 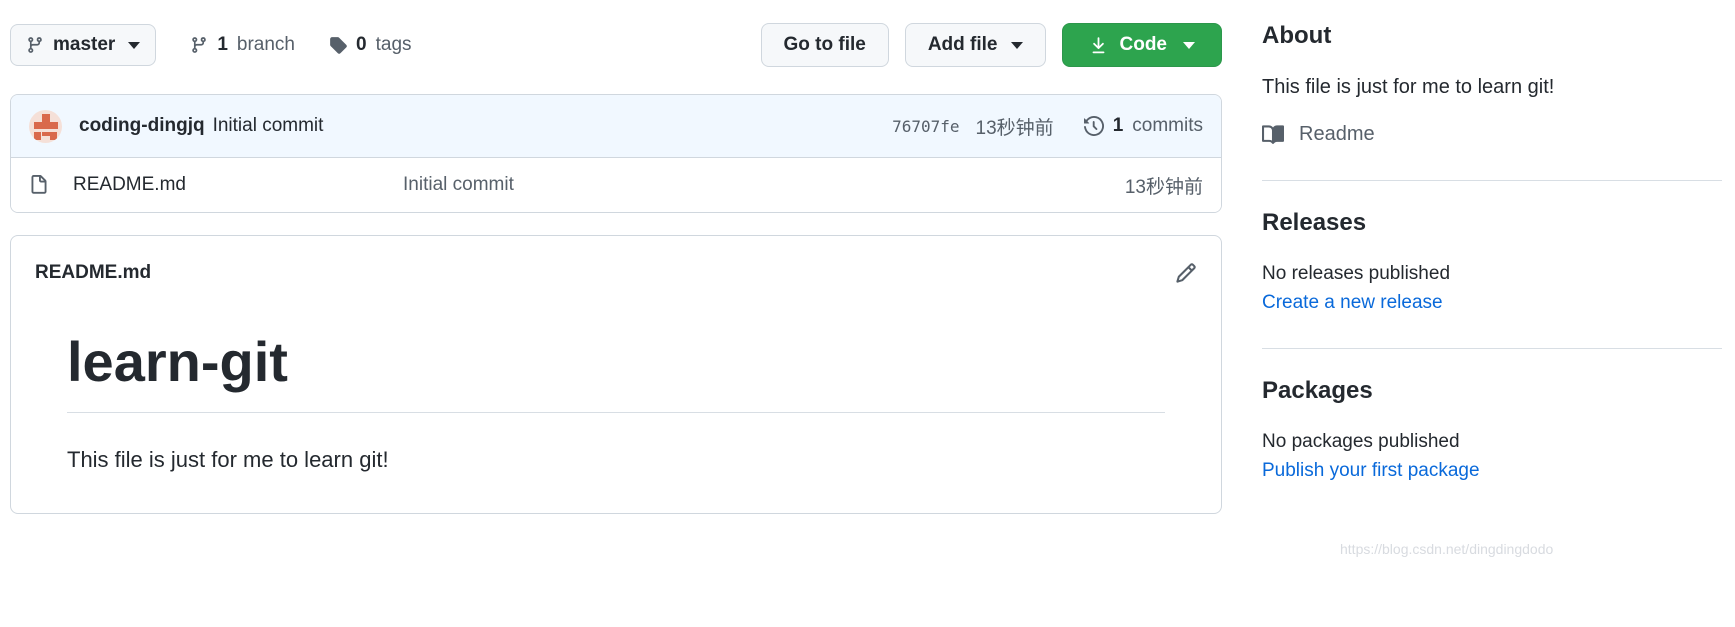 I want to click on file-icon, so click(x=39, y=185).